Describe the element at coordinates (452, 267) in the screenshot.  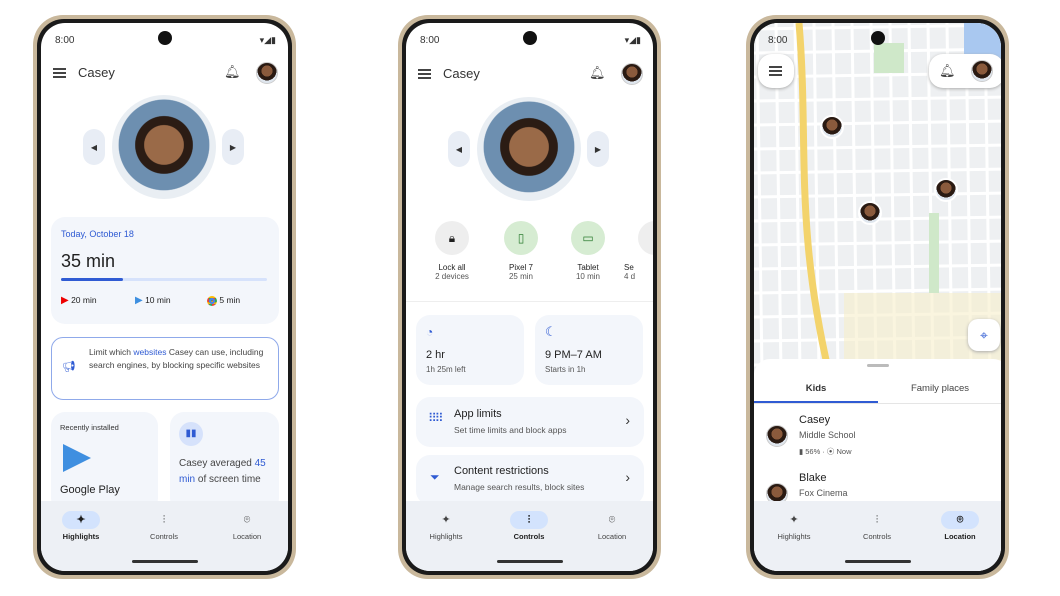
I see `device-label: Lock all` at that location.